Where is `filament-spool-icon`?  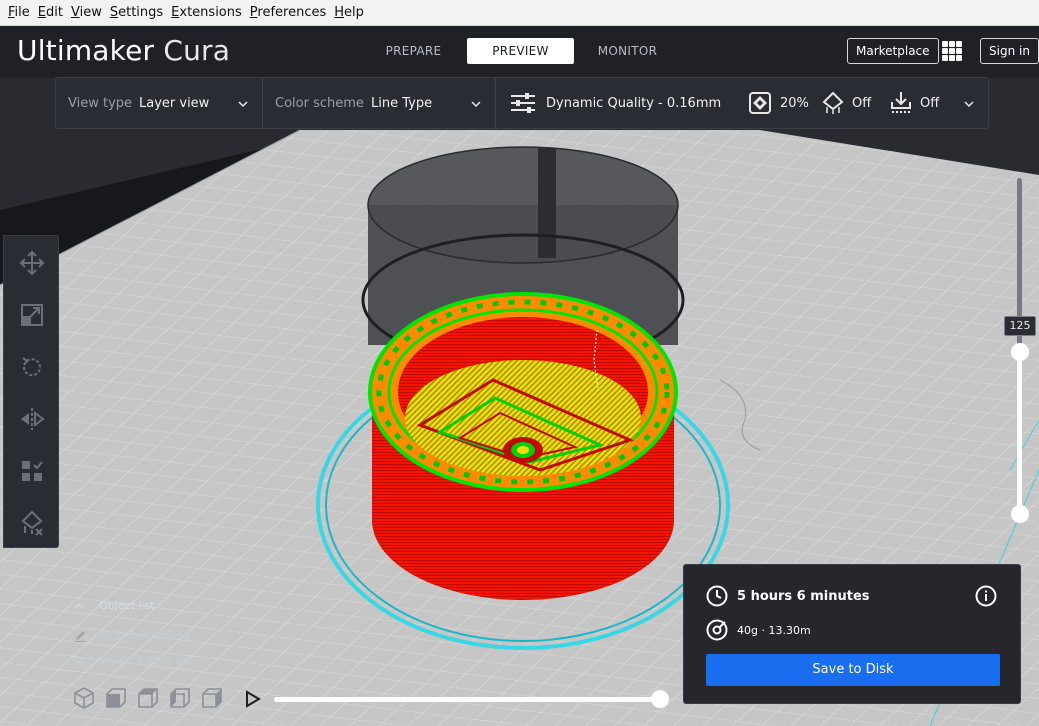 filament-spool-icon is located at coordinates (717, 630).